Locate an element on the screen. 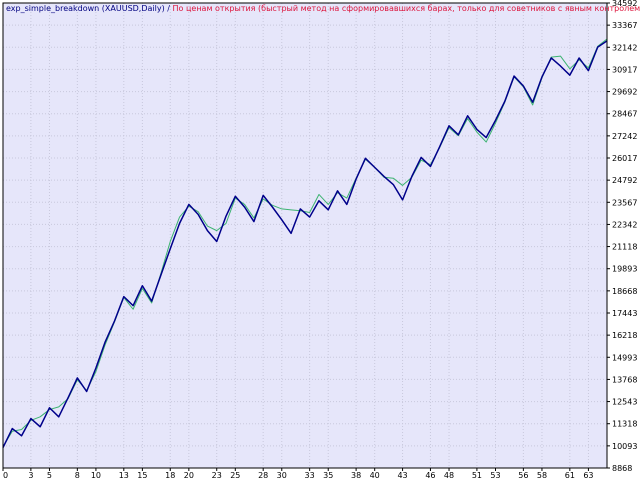 This screenshot has width=640, height=480. x-tick-label: 18 is located at coordinates (170, 475).